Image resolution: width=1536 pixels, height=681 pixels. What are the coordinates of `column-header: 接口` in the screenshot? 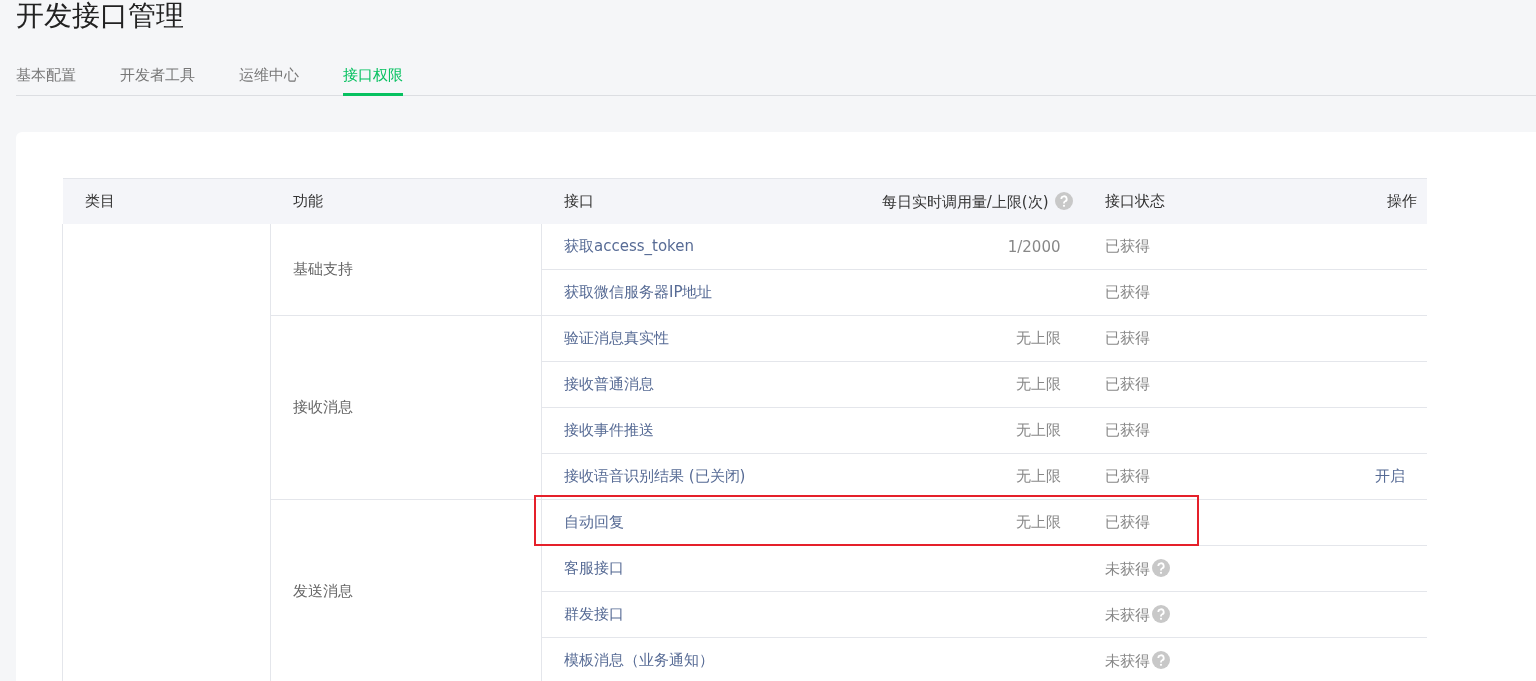 It's located at (578, 201).